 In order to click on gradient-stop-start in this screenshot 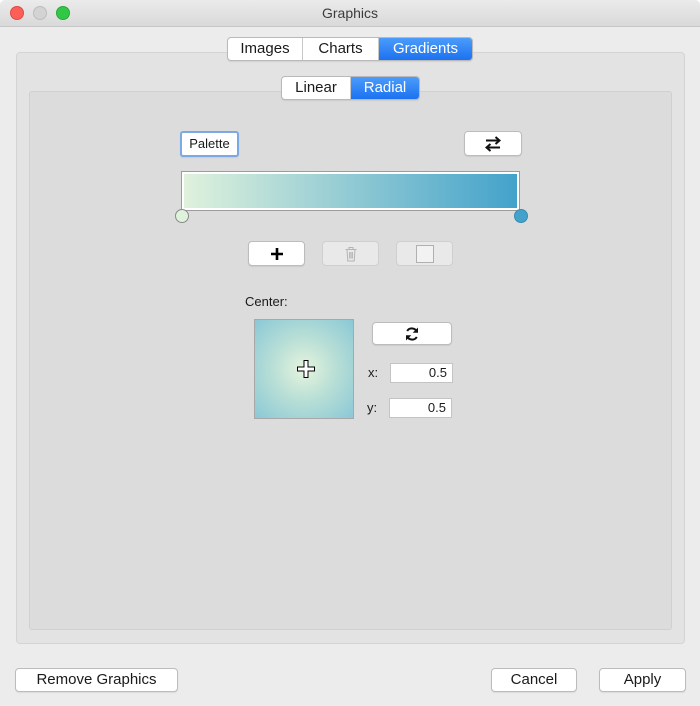, I will do `click(182, 216)`.